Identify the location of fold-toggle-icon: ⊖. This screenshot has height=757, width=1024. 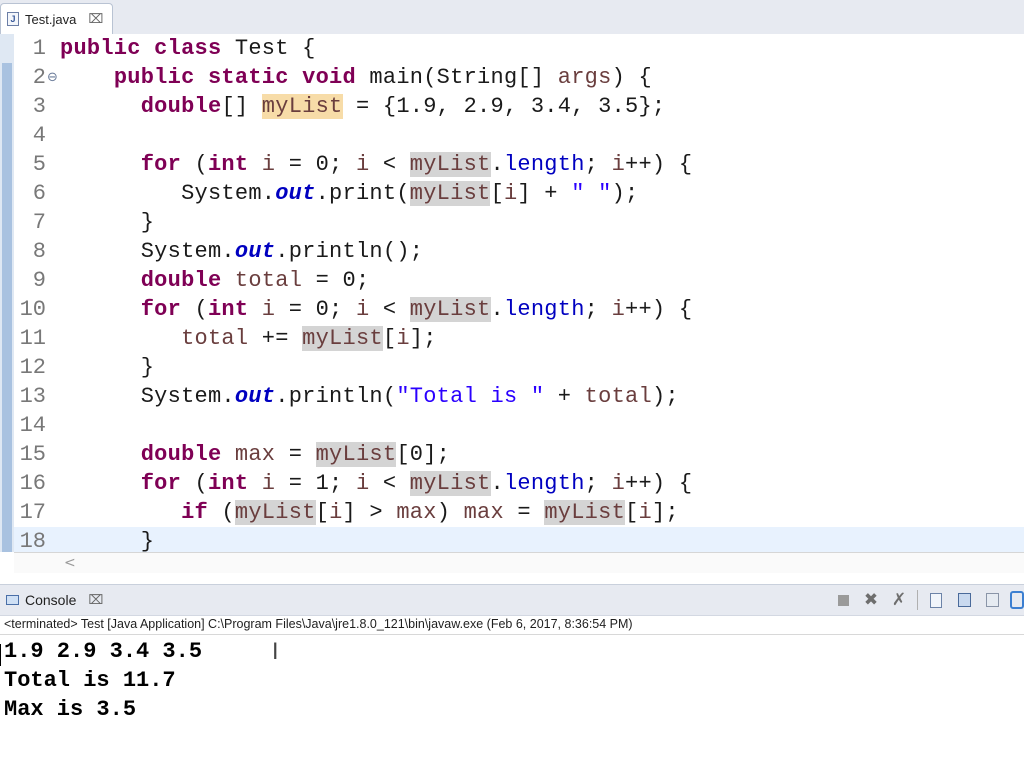
(52, 77).